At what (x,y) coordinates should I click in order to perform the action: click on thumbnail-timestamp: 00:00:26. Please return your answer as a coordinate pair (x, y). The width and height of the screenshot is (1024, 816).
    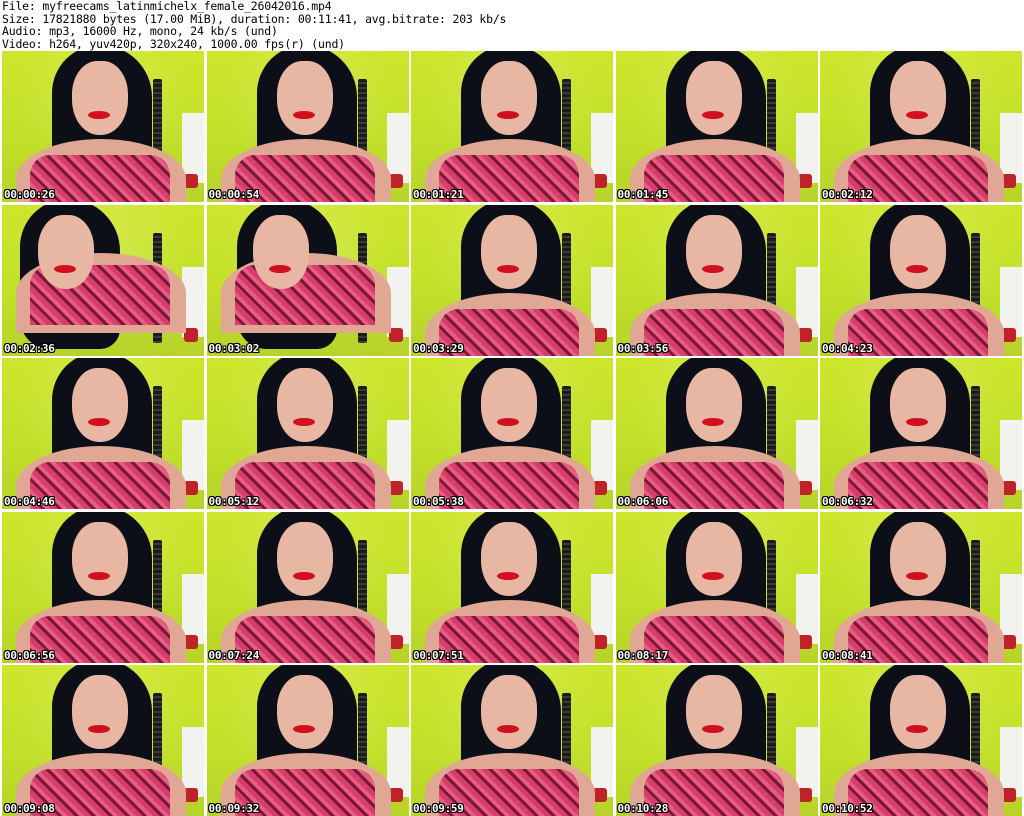
    Looking at the image, I should click on (29, 194).